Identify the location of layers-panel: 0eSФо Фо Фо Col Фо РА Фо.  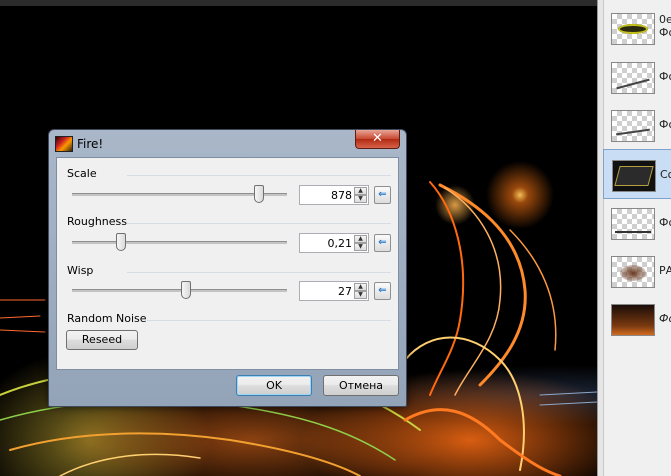
(634, 238).